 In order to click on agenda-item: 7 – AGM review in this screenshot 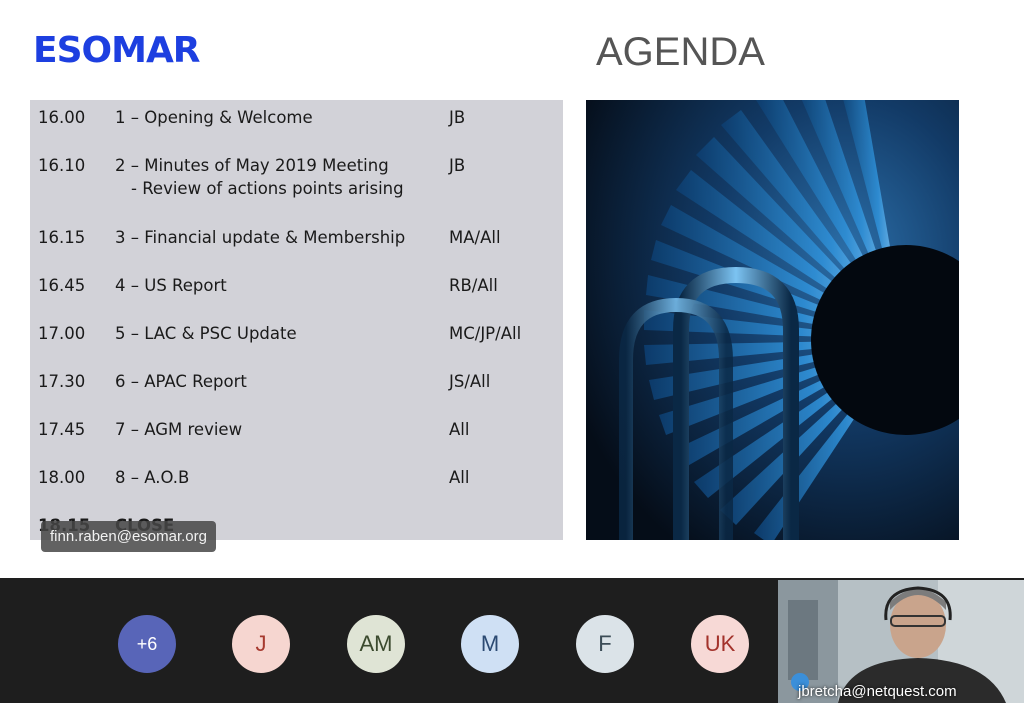, I will do `click(179, 429)`.